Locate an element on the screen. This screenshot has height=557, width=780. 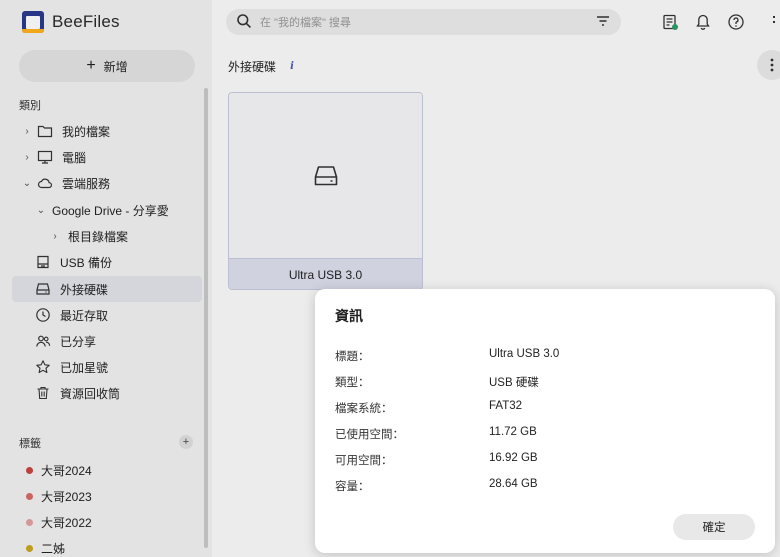
clock-icon is located at coordinates (43, 315).